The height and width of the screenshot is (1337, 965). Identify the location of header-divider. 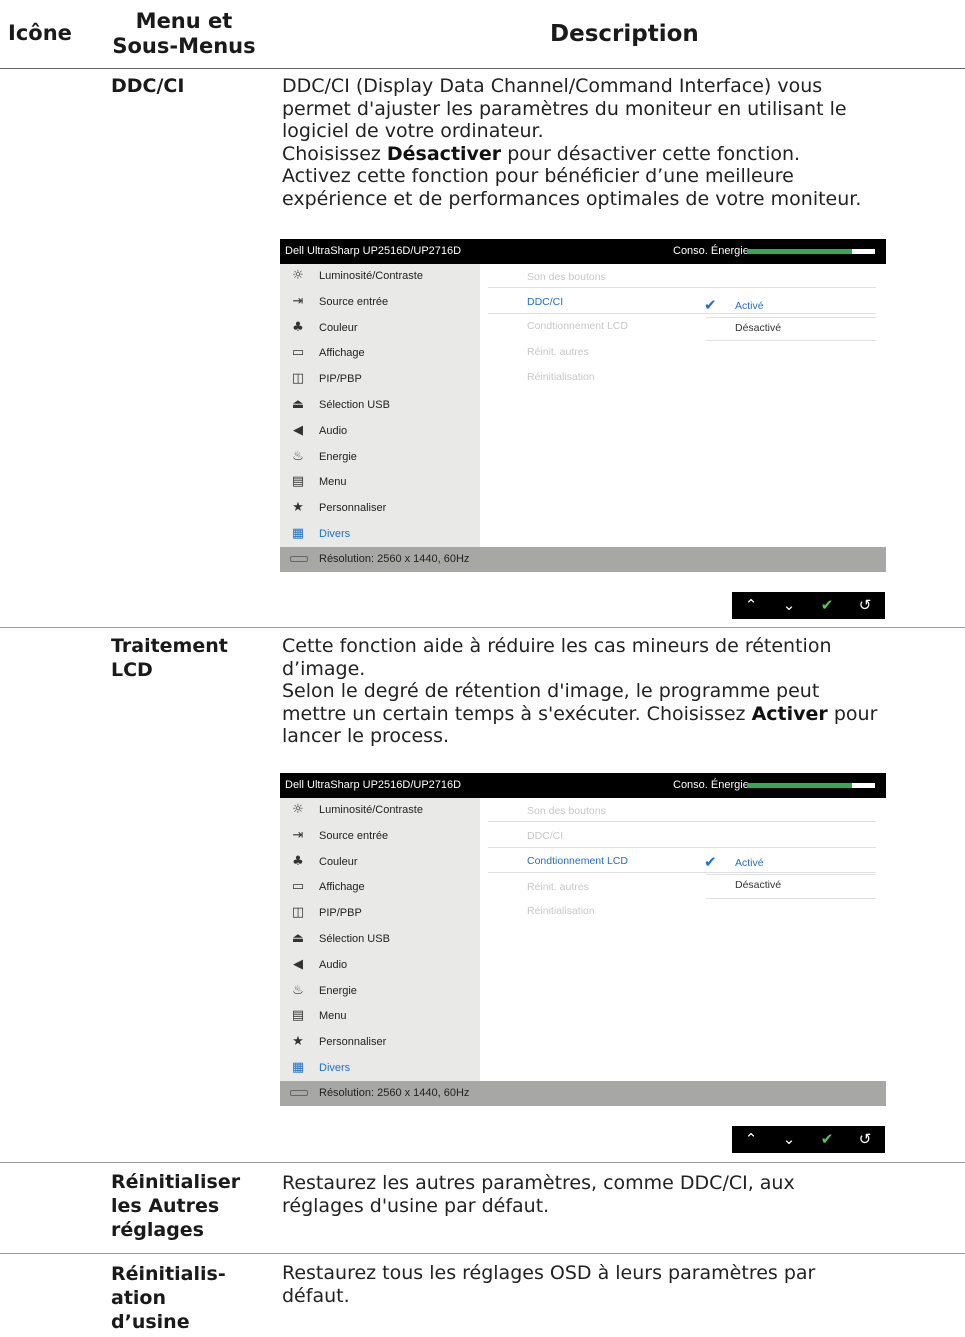
(482, 68).